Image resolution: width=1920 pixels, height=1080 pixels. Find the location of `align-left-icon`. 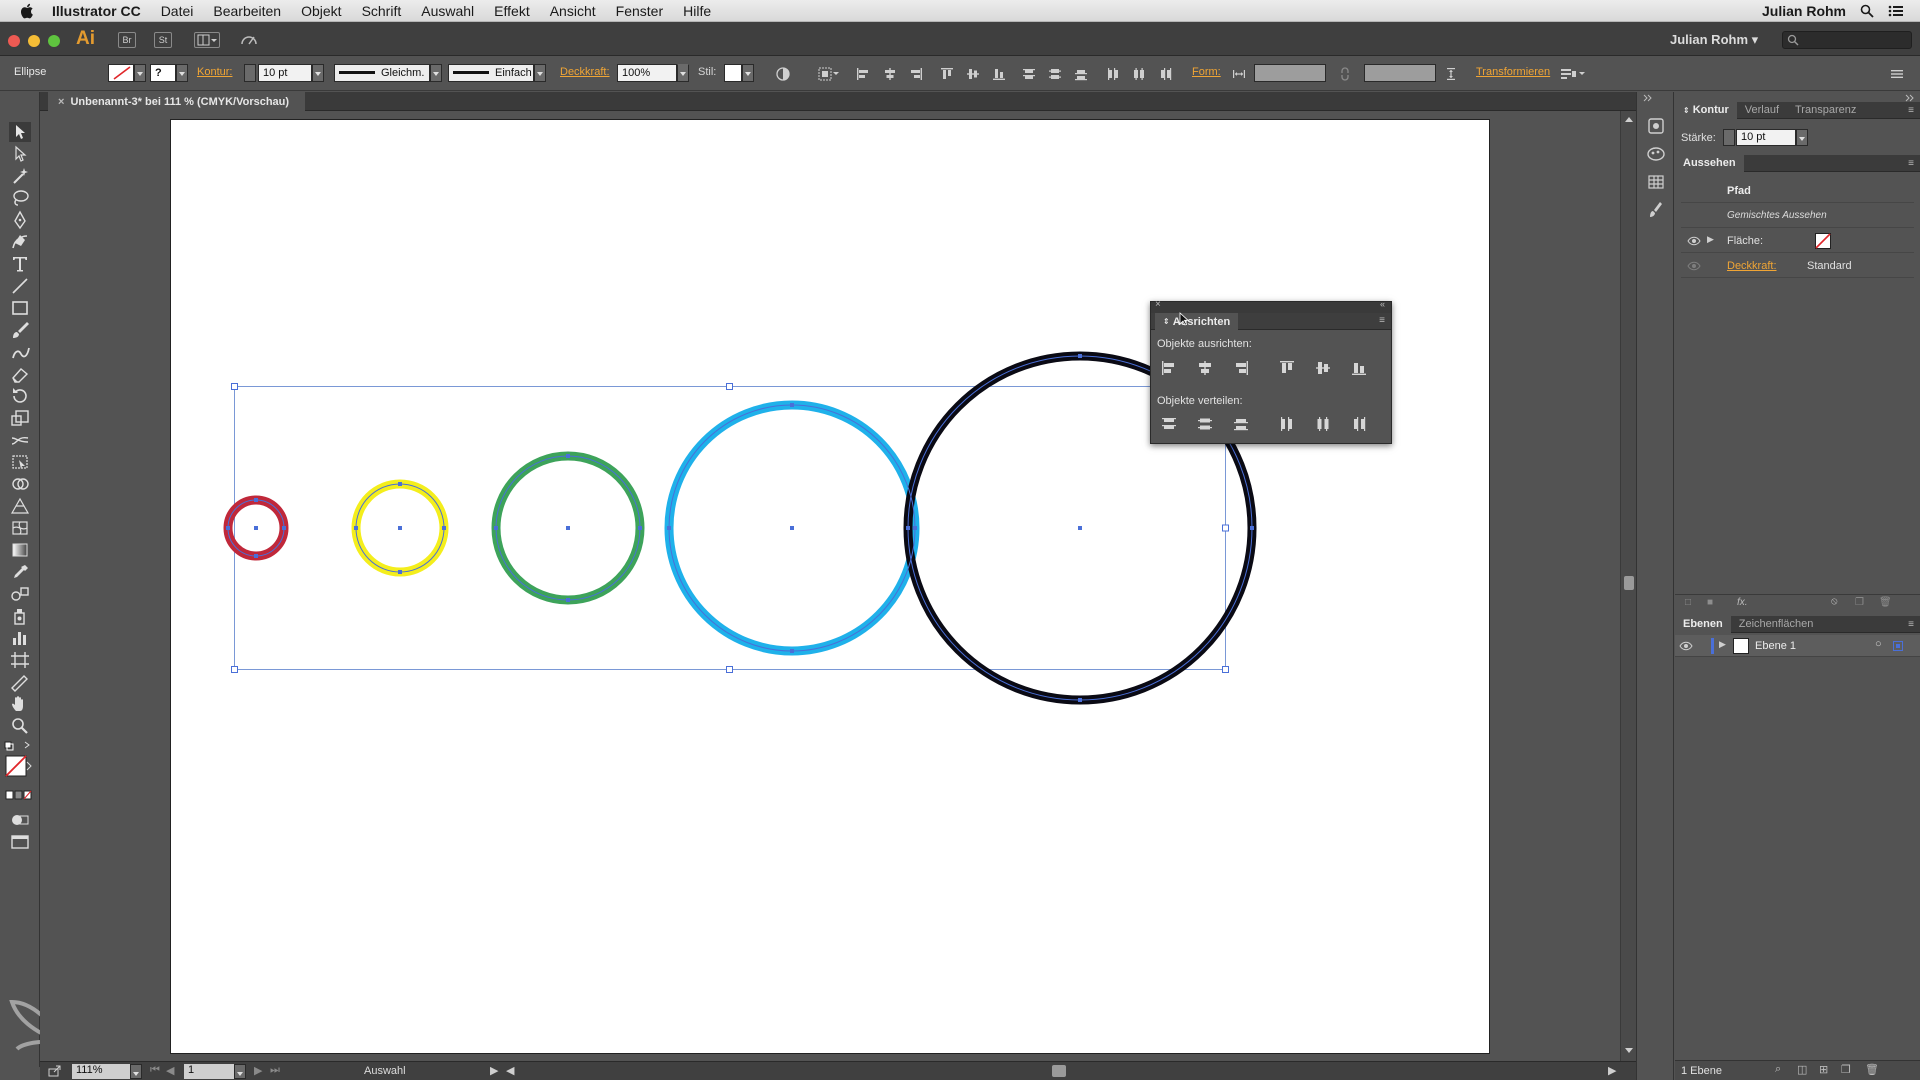

align-left-icon is located at coordinates (863, 74).